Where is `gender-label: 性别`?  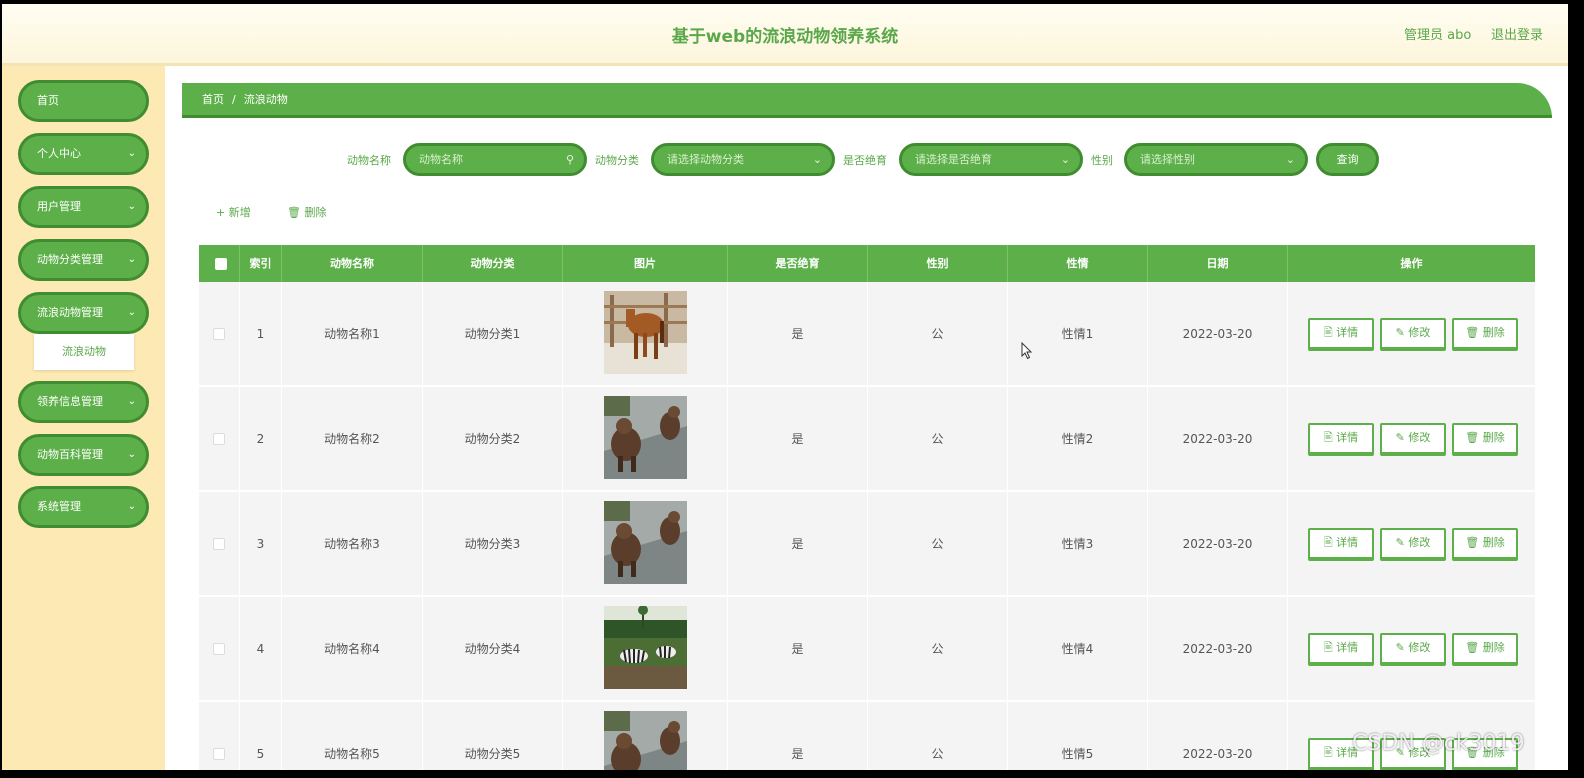
gender-label: 性别 is located at coordinates (1102, 160).